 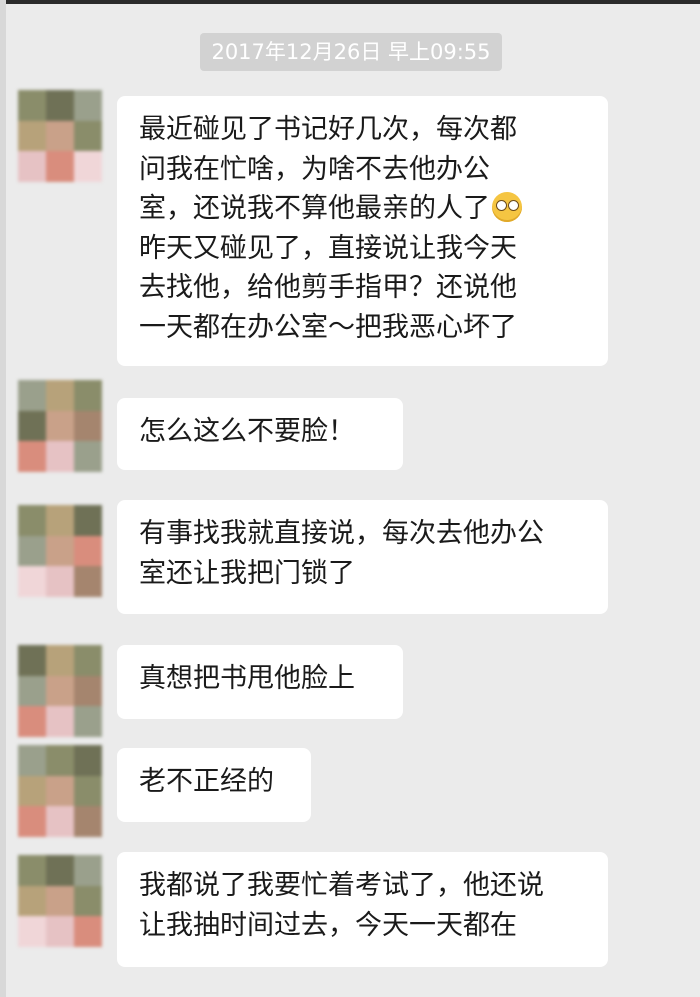 What do you see at coordinates (247, 678) in the screenshot?
I see `message-line: 真想把书甩他脸上` at bounding box center [247, 678].